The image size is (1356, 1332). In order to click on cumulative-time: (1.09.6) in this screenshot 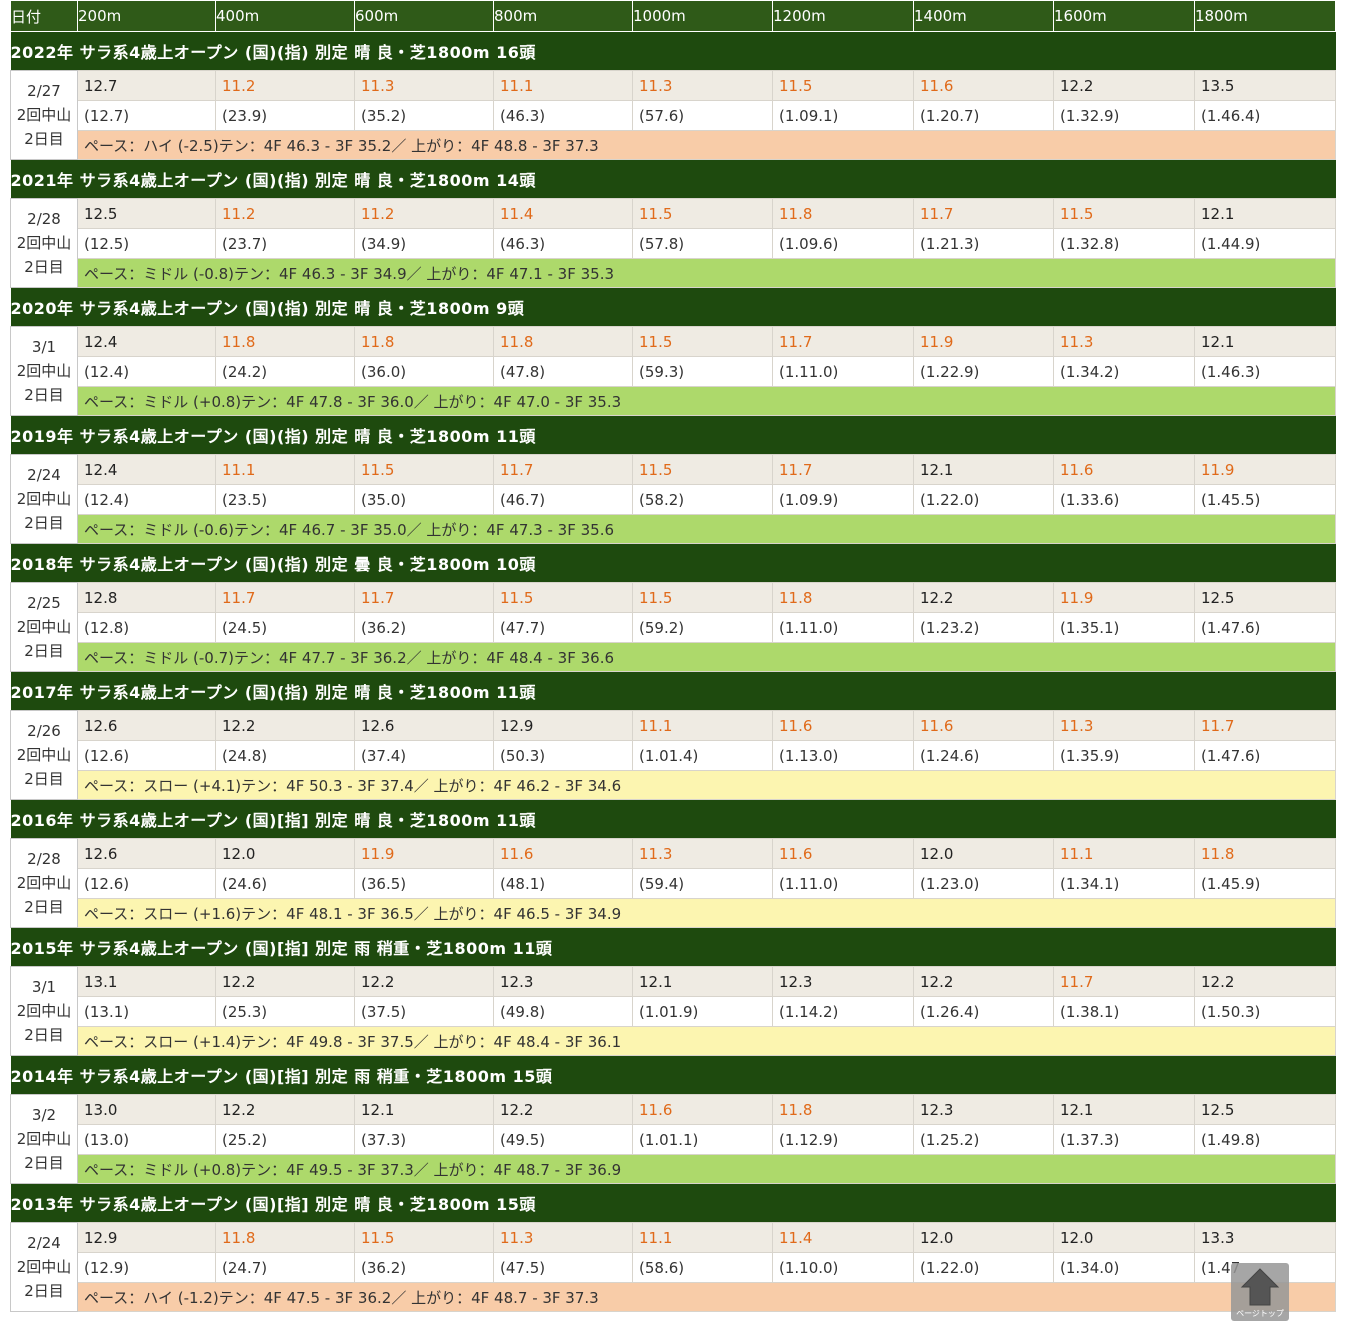, I will do `click(843, 243)`.